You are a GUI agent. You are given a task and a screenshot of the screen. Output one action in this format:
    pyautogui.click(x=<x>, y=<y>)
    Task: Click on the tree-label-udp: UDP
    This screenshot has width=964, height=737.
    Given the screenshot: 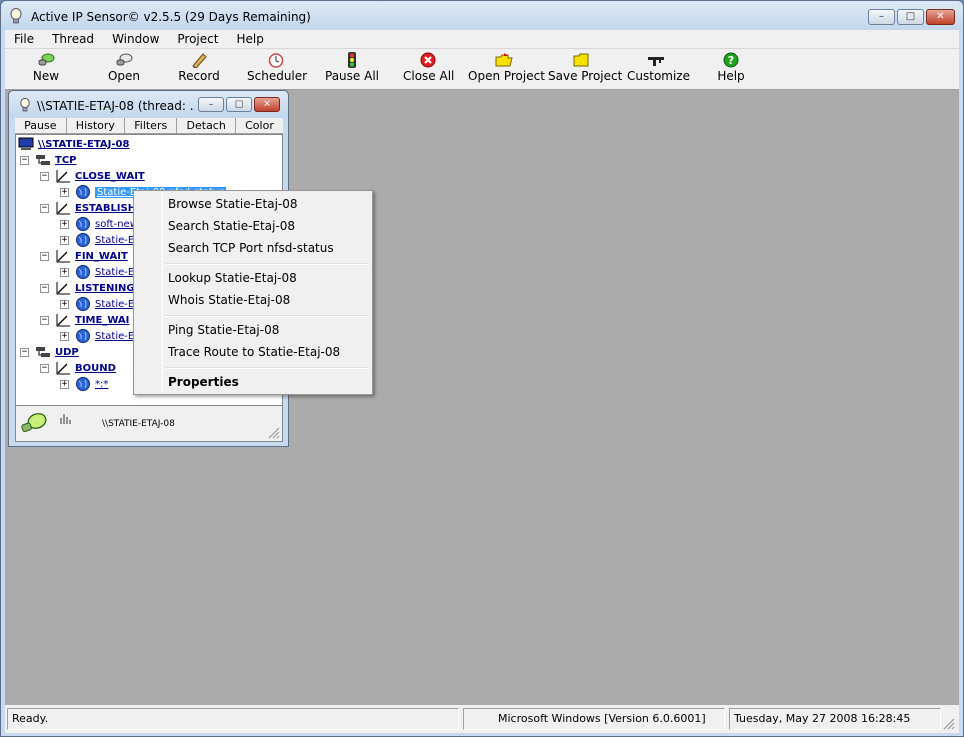 What is the action you would take?
    pyautogui.click(x=67, y=352)
    